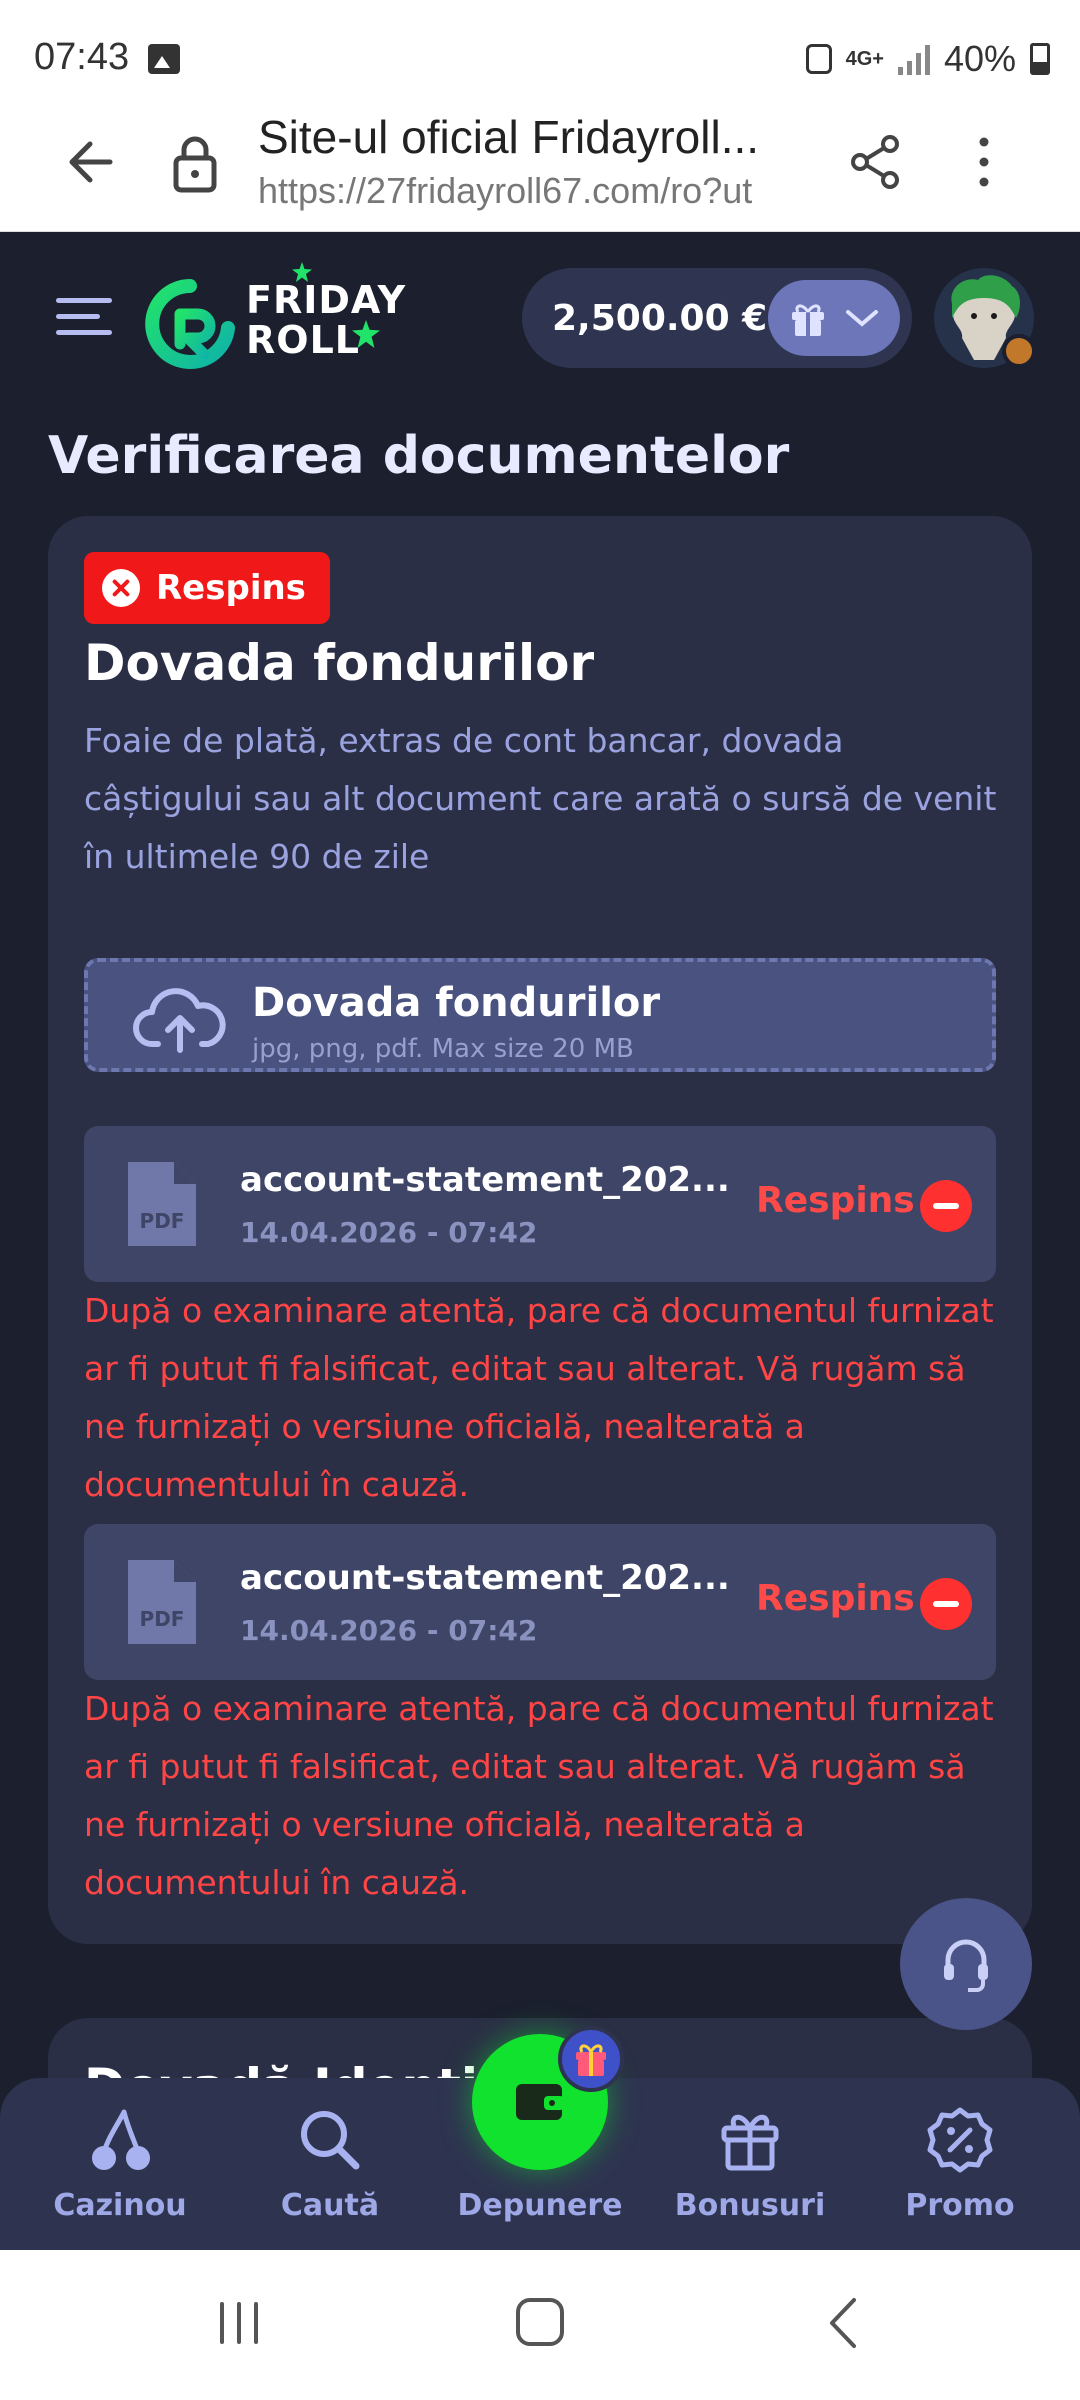 Image resolution: width=1080 pixels, height=2400 pixels. I want to click on deposit-gift-badge, so click(591, 2059).